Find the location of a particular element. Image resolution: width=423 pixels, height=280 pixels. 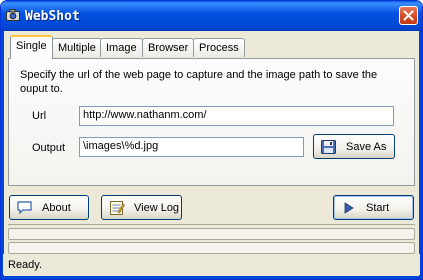

camera-icon is located at coordinates (13, 15).